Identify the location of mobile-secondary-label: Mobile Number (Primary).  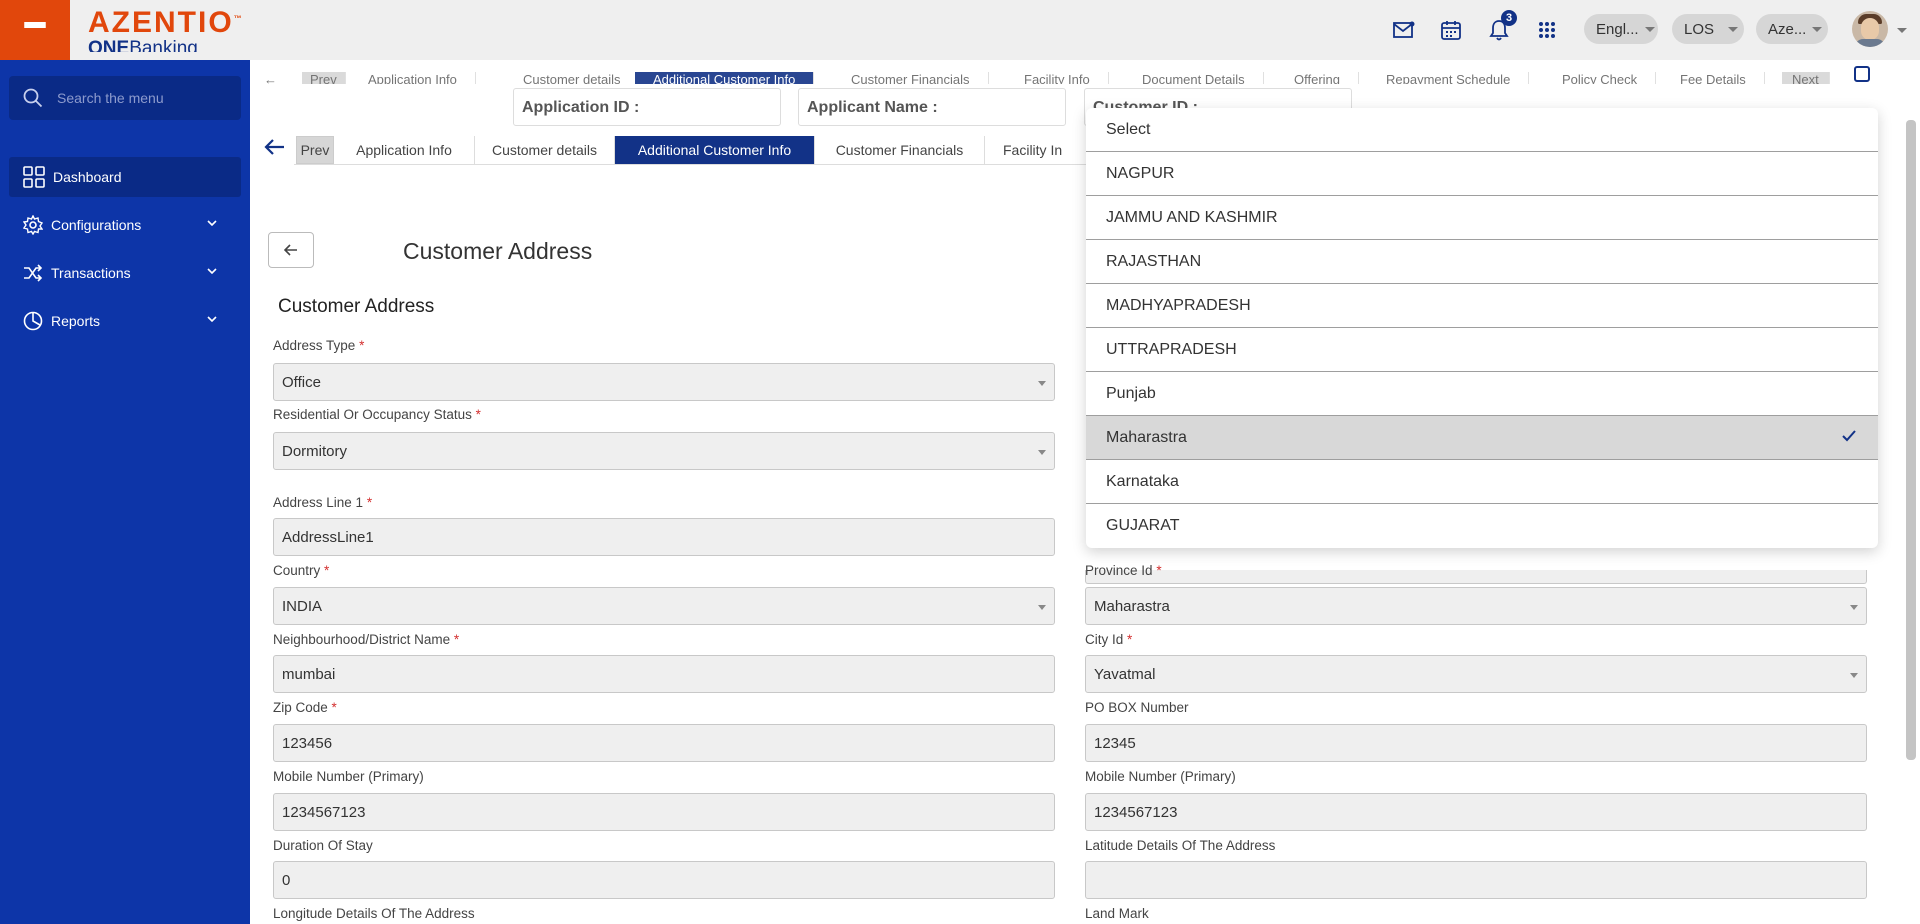
(1160, 776).